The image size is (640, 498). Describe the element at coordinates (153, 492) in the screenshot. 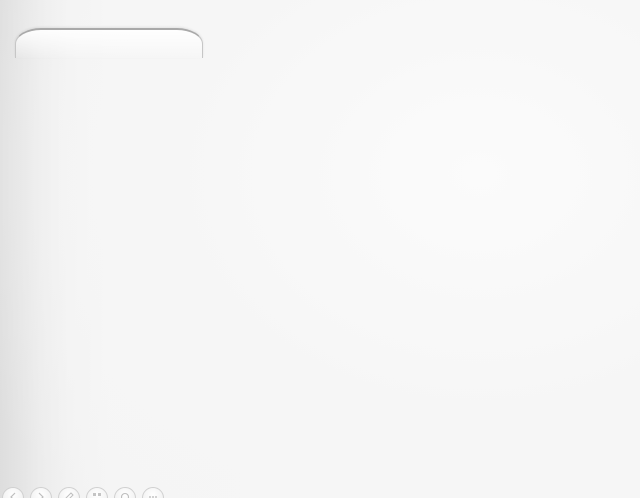

I see `more-icon` at that location.